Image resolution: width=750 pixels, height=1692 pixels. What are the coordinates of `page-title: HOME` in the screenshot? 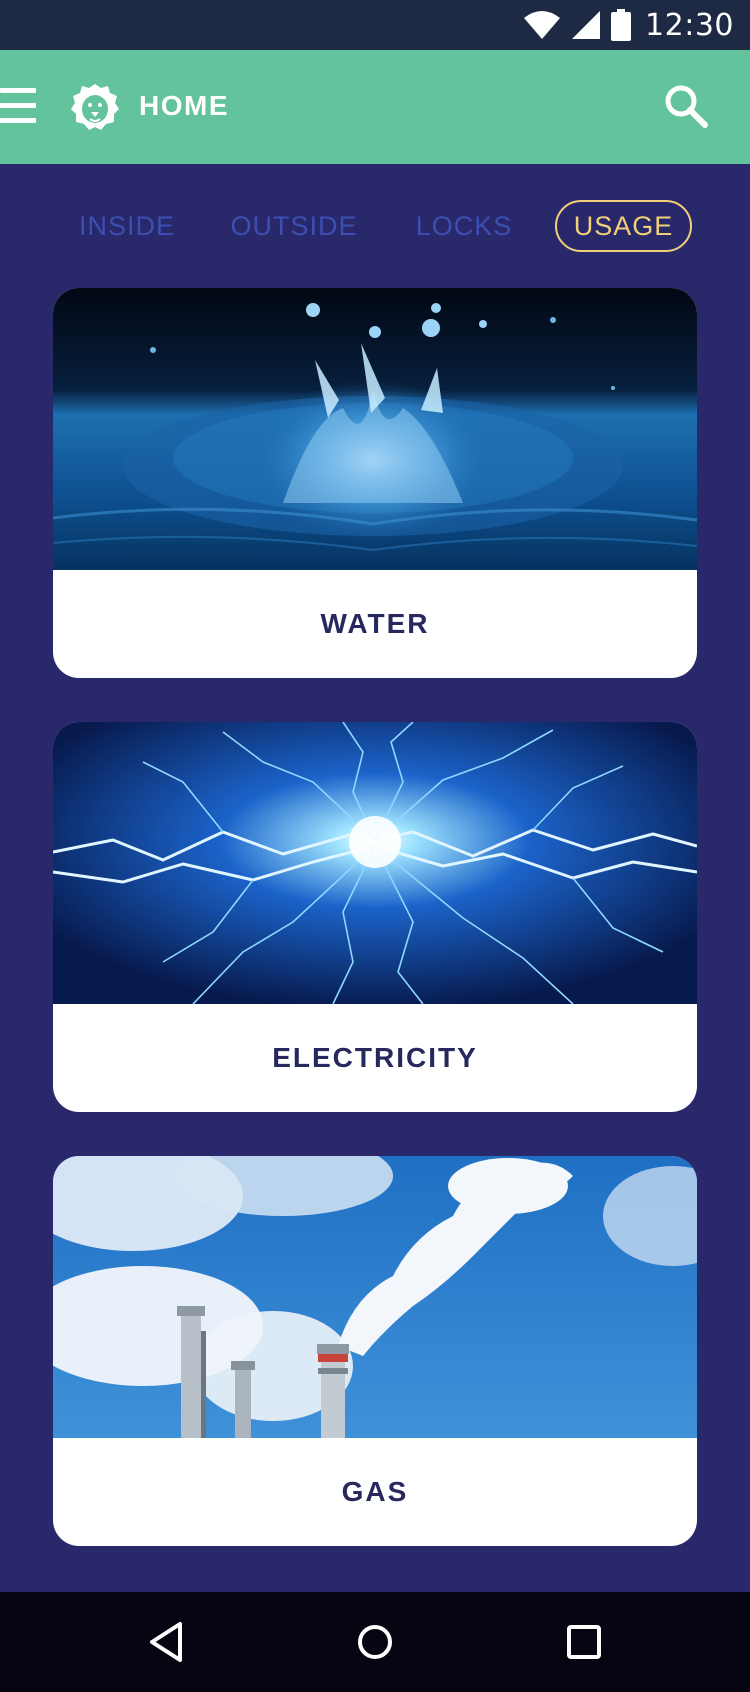 It's located at (184, 105).